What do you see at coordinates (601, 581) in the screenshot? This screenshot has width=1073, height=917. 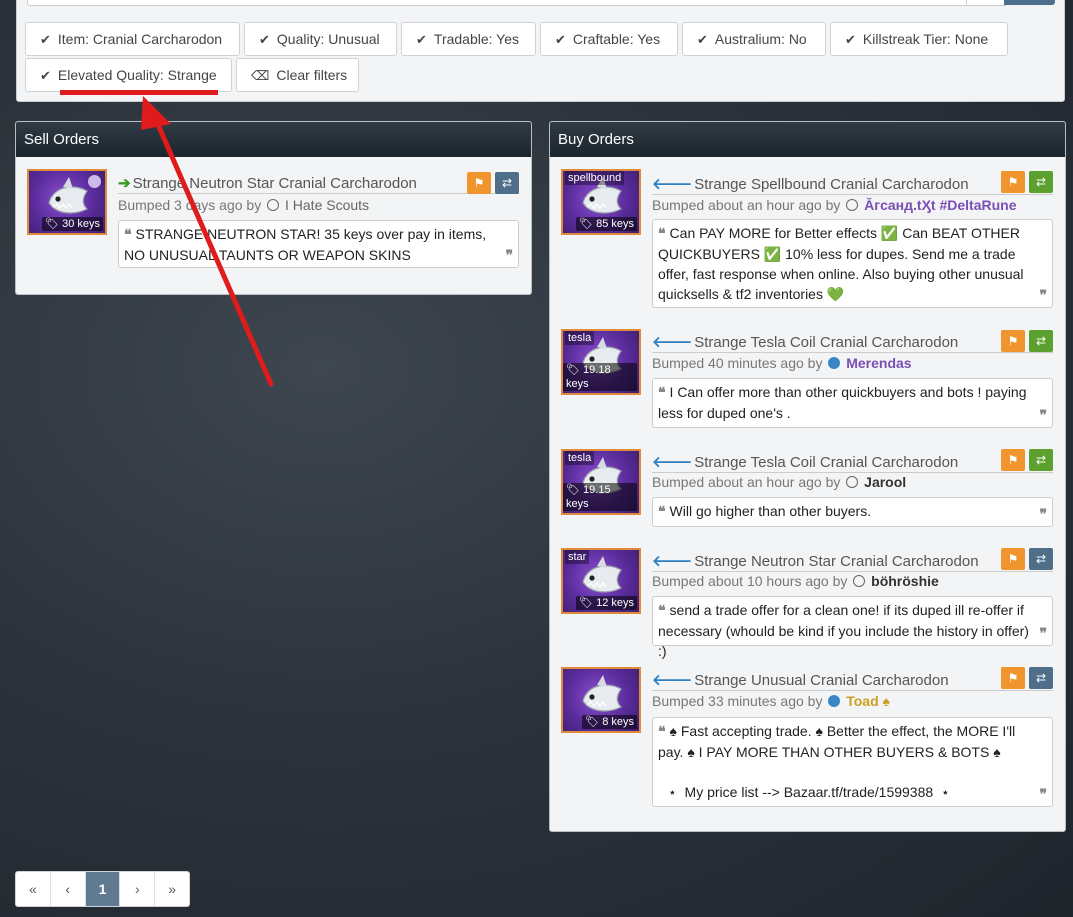 I see `item-thumbnail: star 🏷 12 keys` at bounding box center [601, 581].